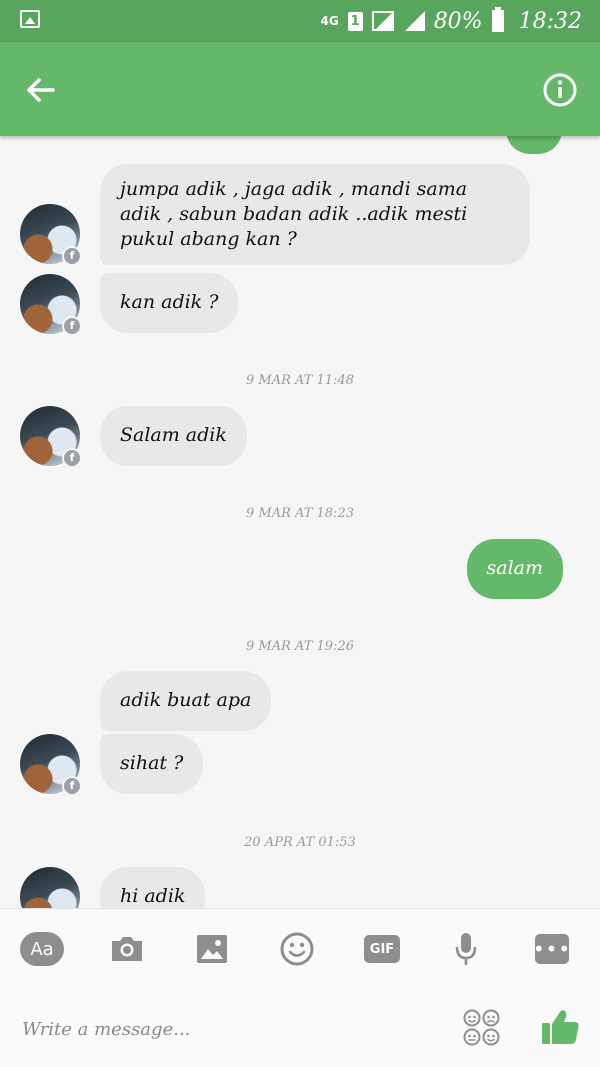 The width and height of the screenshot is (600, 1067). Describe the element at coordinates (152, 764) in the screenshot. I see `message-bubble: sihat ?` at that location.